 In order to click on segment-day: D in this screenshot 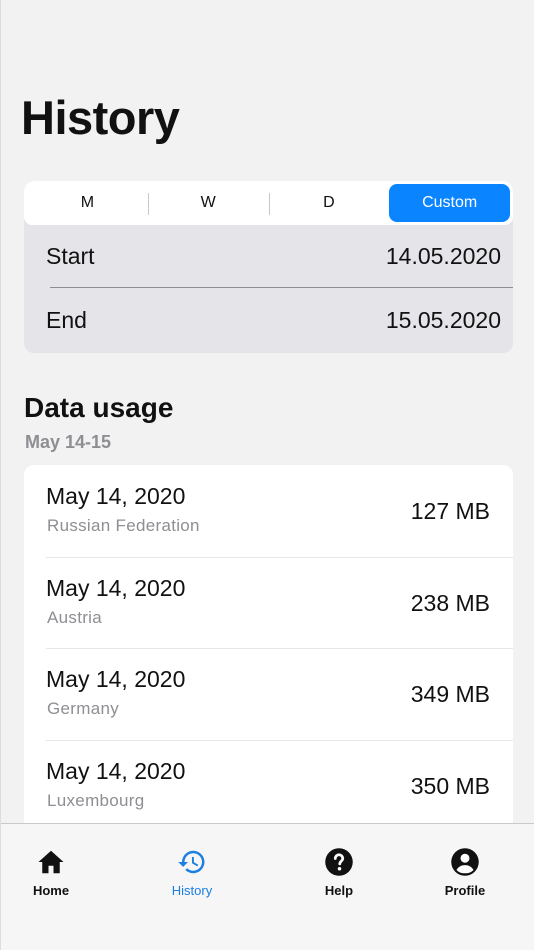, I will do `click(329, 203)`.